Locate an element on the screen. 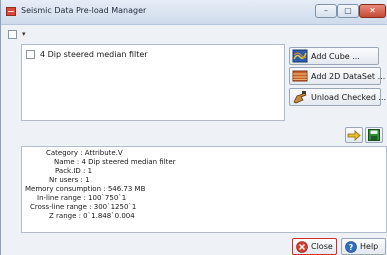  dataset-2d-icon is located at coordinates (300, 76).